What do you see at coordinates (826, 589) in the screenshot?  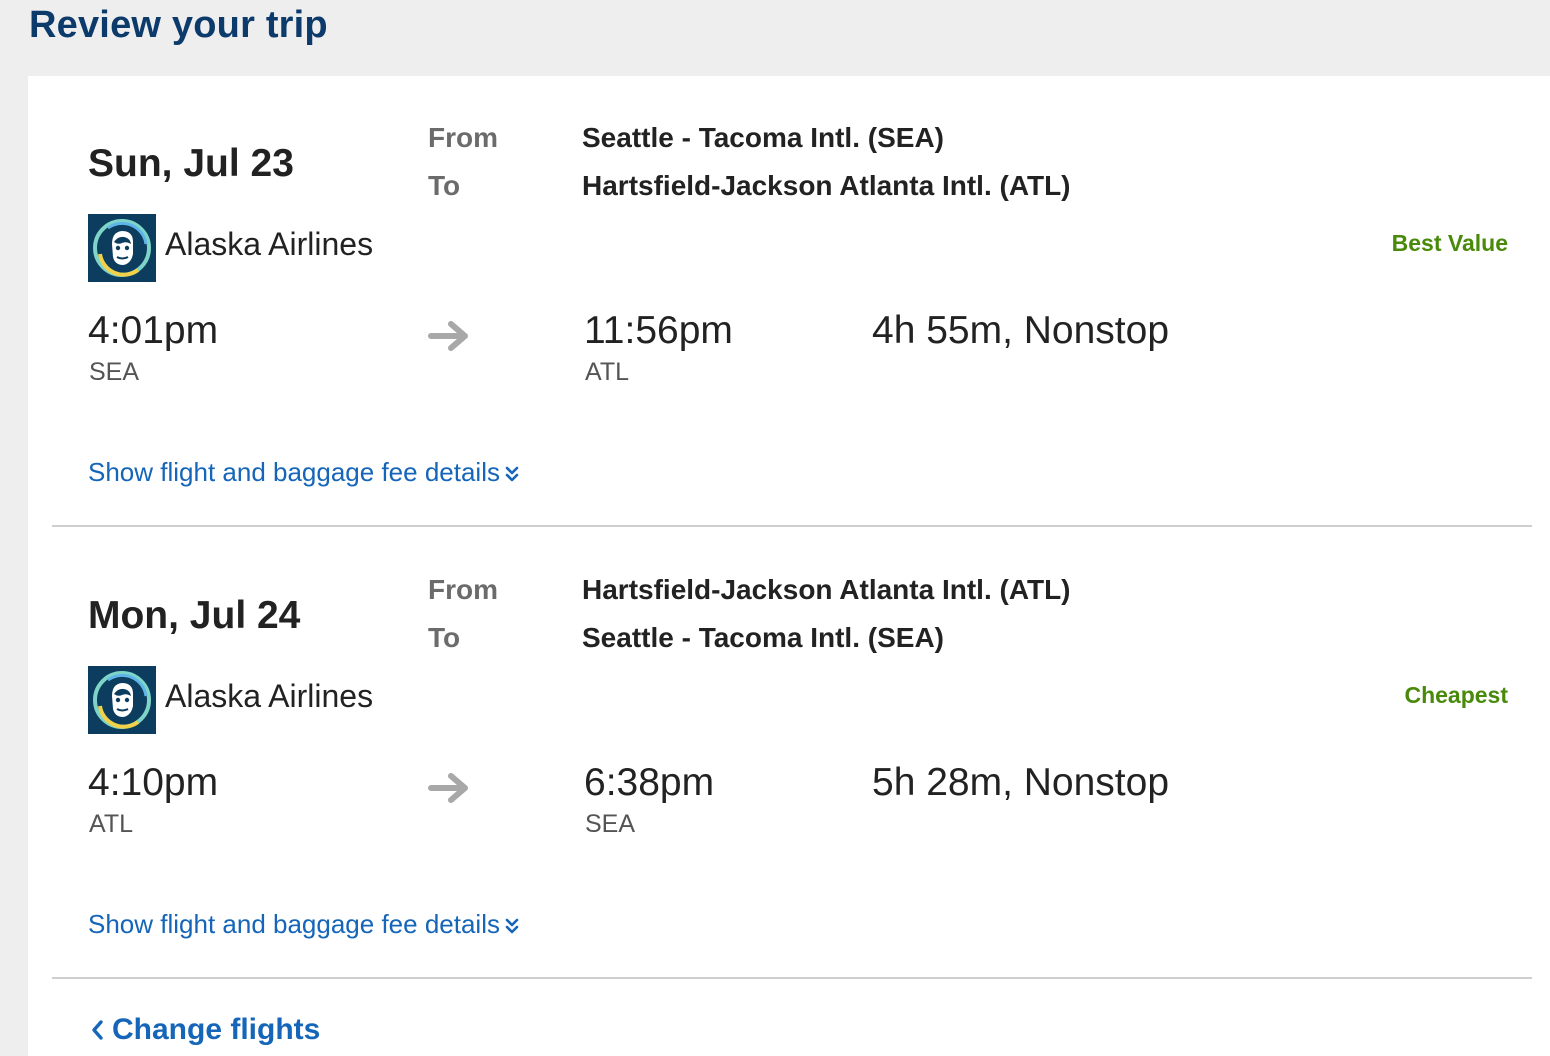 I see `origin-airport: Hartsfield-Jackson Atlanta Intl. (ATL)` at bounding box center [826, 589].